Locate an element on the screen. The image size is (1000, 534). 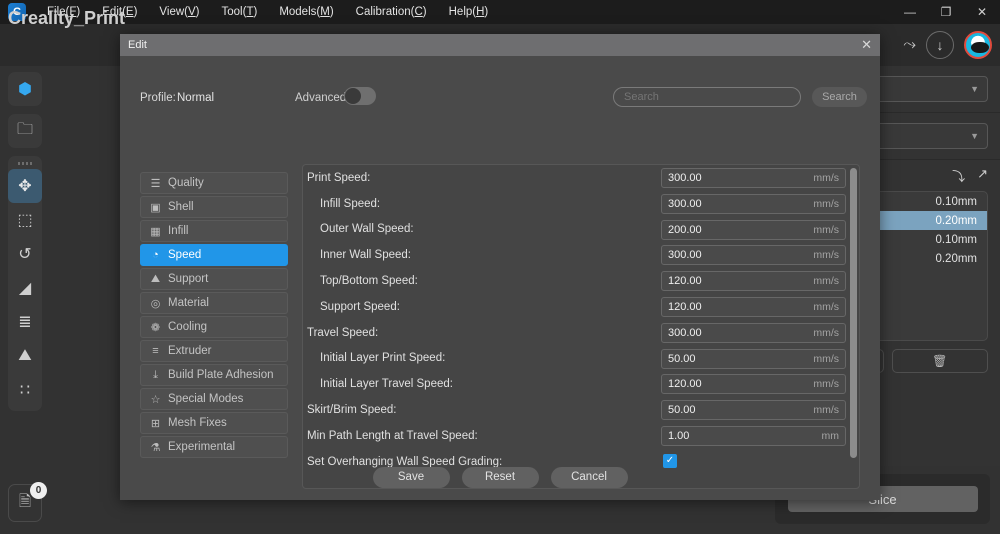
dialog-title-bar: Edit ✕ is located at coordinates (500, 45).